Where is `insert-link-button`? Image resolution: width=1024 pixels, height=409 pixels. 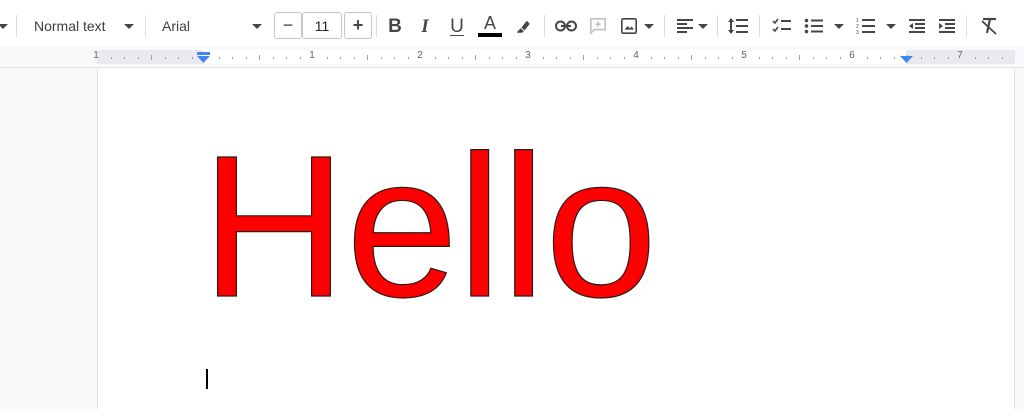 insert-link-button is located at coordinates (566, 26).